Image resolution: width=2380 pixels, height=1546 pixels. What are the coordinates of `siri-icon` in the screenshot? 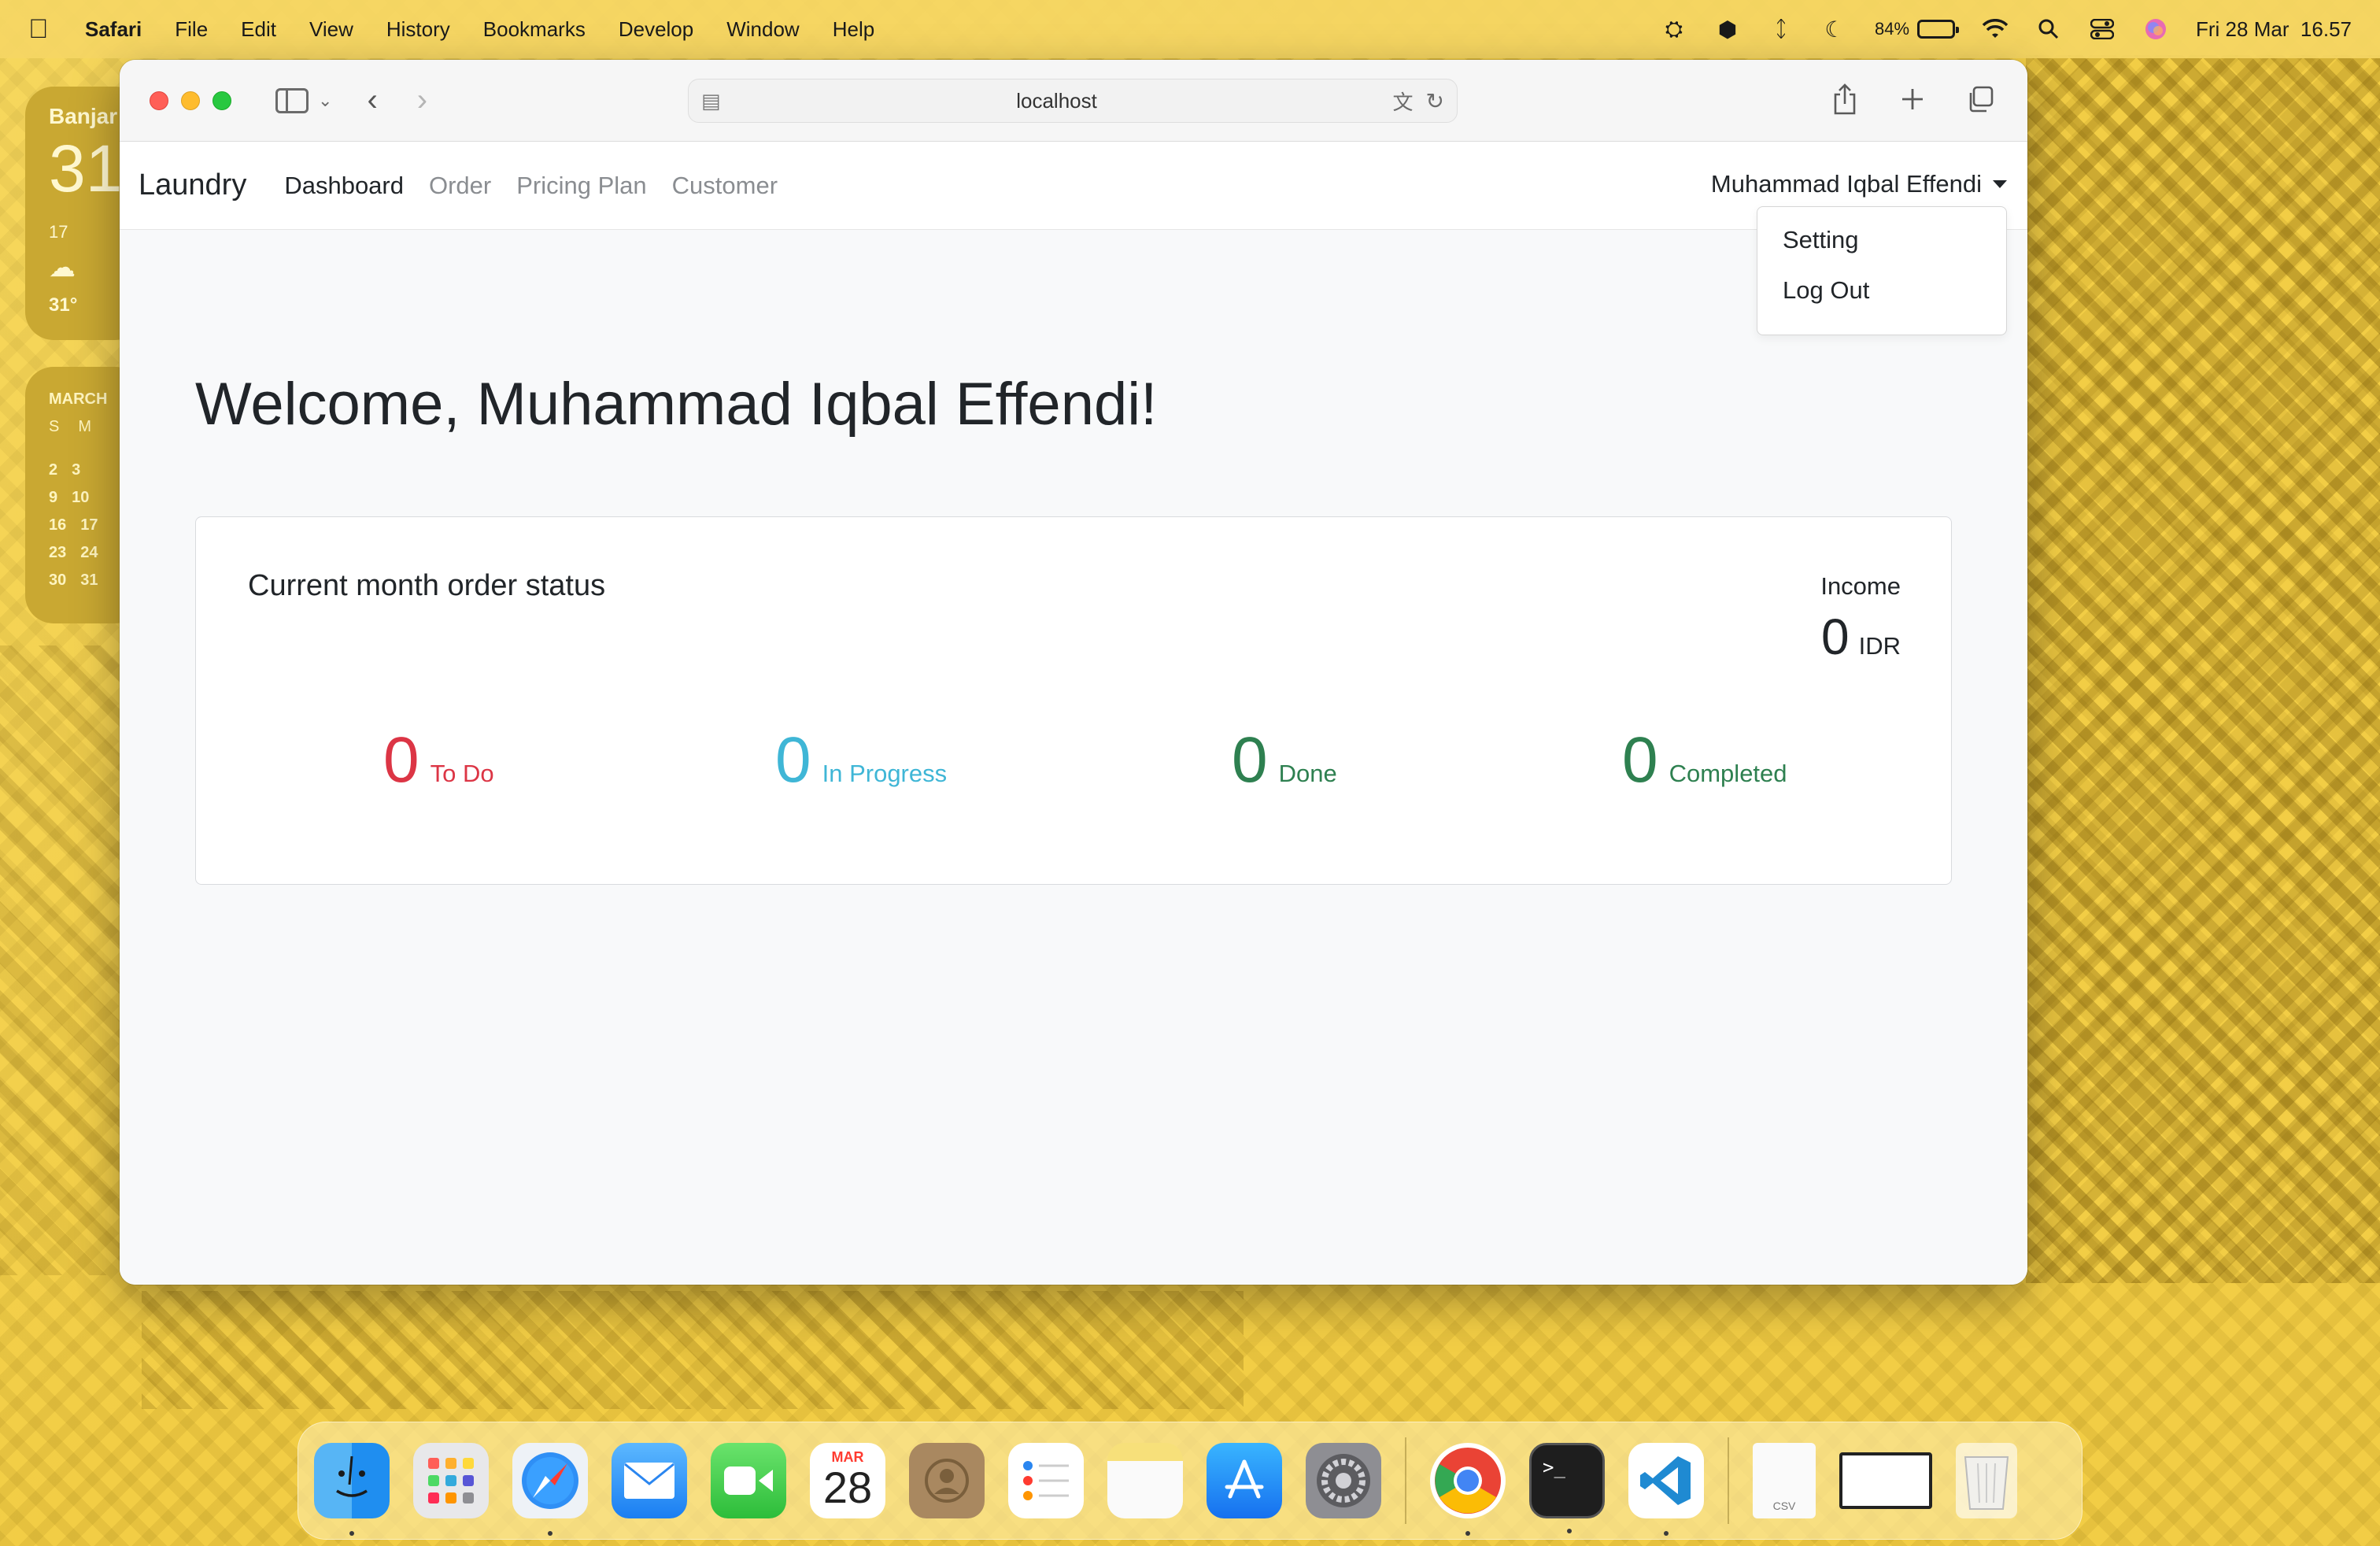 It's located at (2155, 29).